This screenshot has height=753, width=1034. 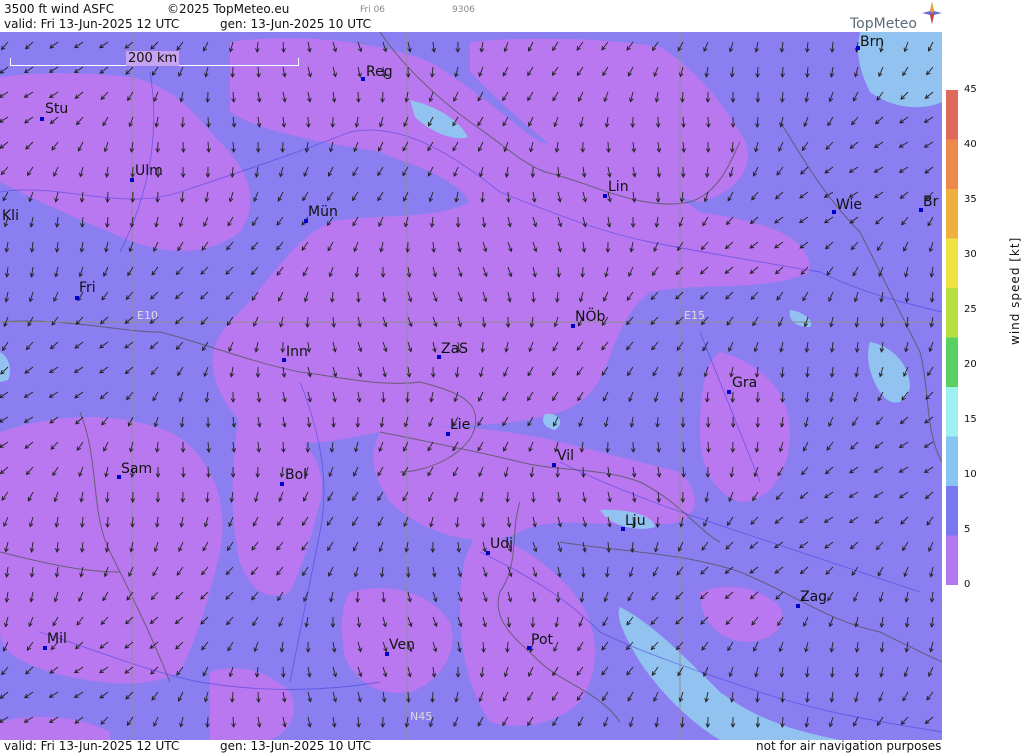 What do you see at coordinates (149, 171) in the screenshot?
I see `city-label: Ulm` at bounding box center [149, 171].